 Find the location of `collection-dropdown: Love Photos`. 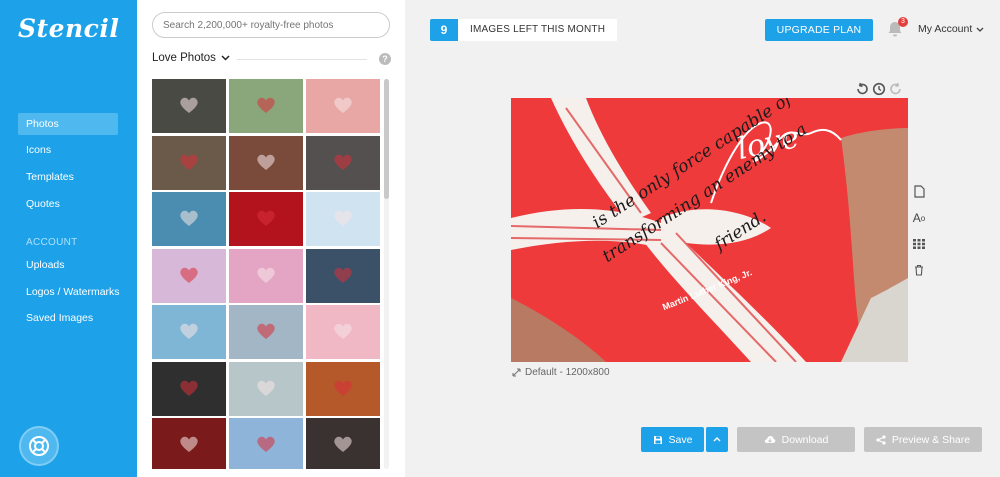

collection-dropdown: Love Photos is located at coordinates (191, 58).